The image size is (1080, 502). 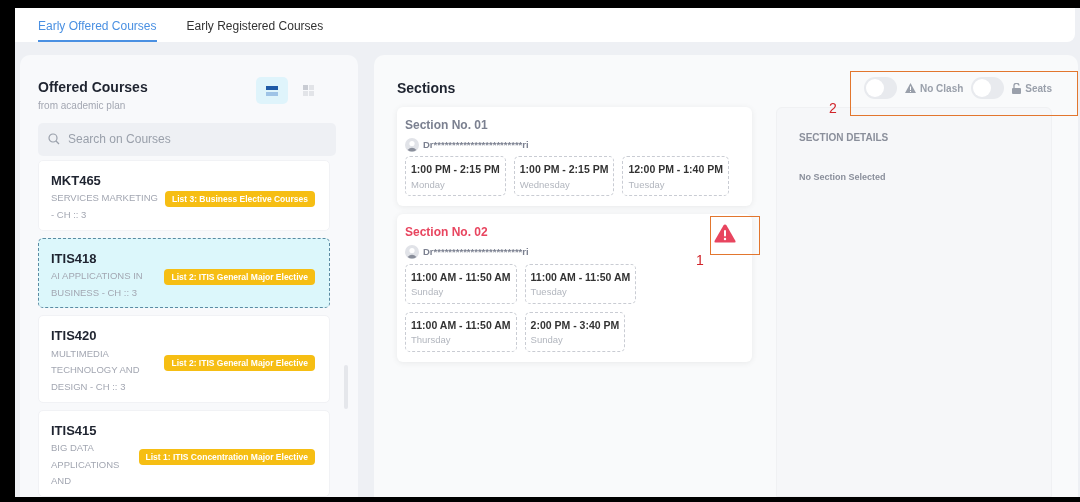 What do you see at coordinates (833, 108) in the screenshot?
I see `callout-number: 2` at bounding box center [833, 108].